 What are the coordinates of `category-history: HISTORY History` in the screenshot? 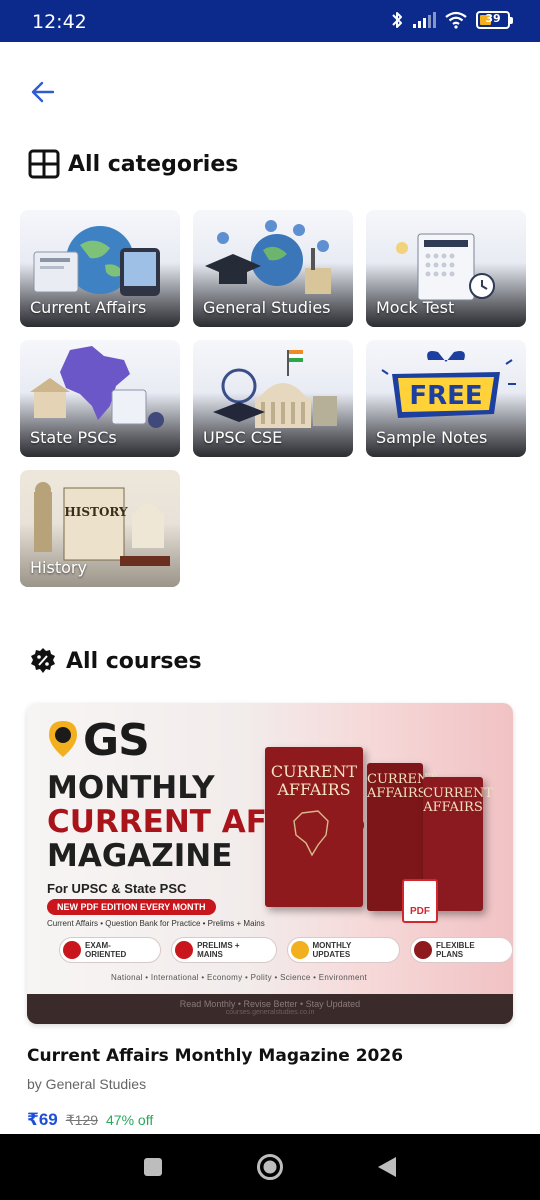 It's located at (100, 528).